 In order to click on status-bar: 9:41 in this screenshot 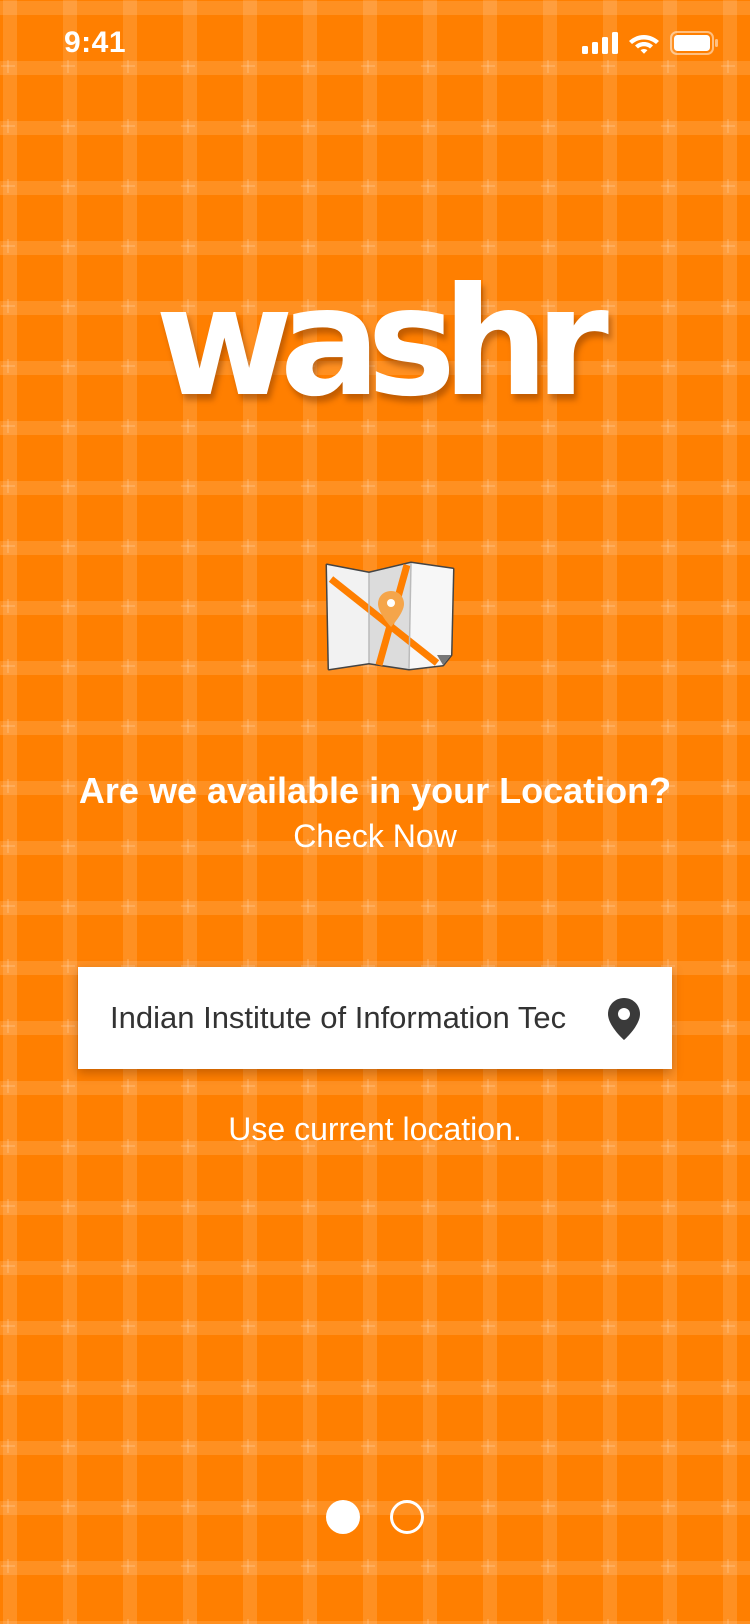, I will do `click(375, 44)`.